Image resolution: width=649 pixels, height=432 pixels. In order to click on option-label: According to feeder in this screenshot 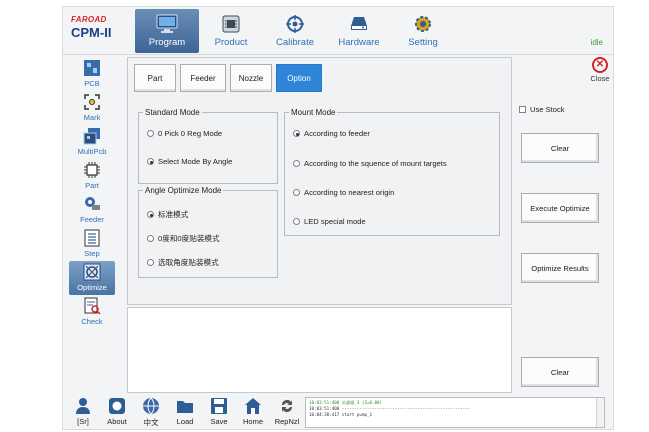, I will do `click(337, 133)`.